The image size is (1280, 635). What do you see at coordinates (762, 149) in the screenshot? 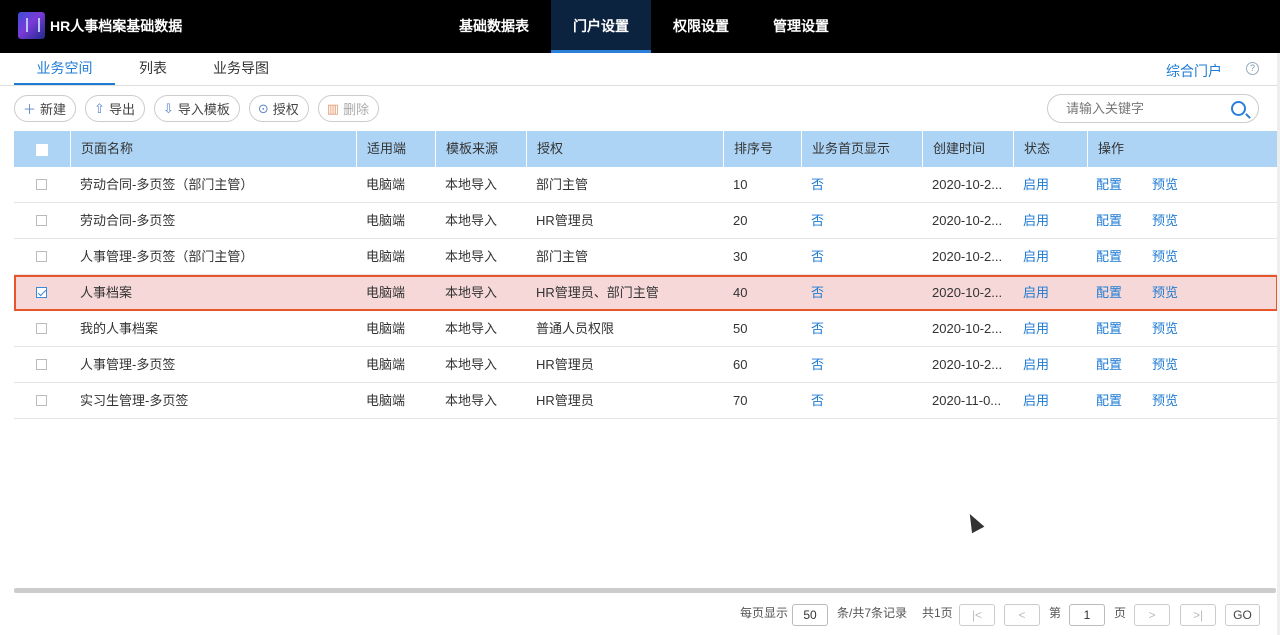
I see `column-header-order: 排序号` at bounding box center [762, 149].